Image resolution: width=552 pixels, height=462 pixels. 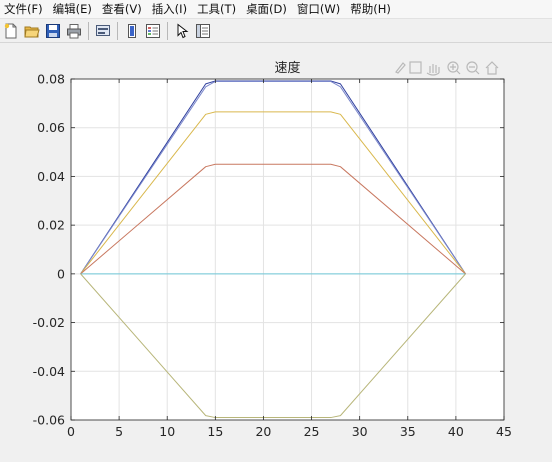 I want to click on new-figure-icon, so click(x=11, y=31).